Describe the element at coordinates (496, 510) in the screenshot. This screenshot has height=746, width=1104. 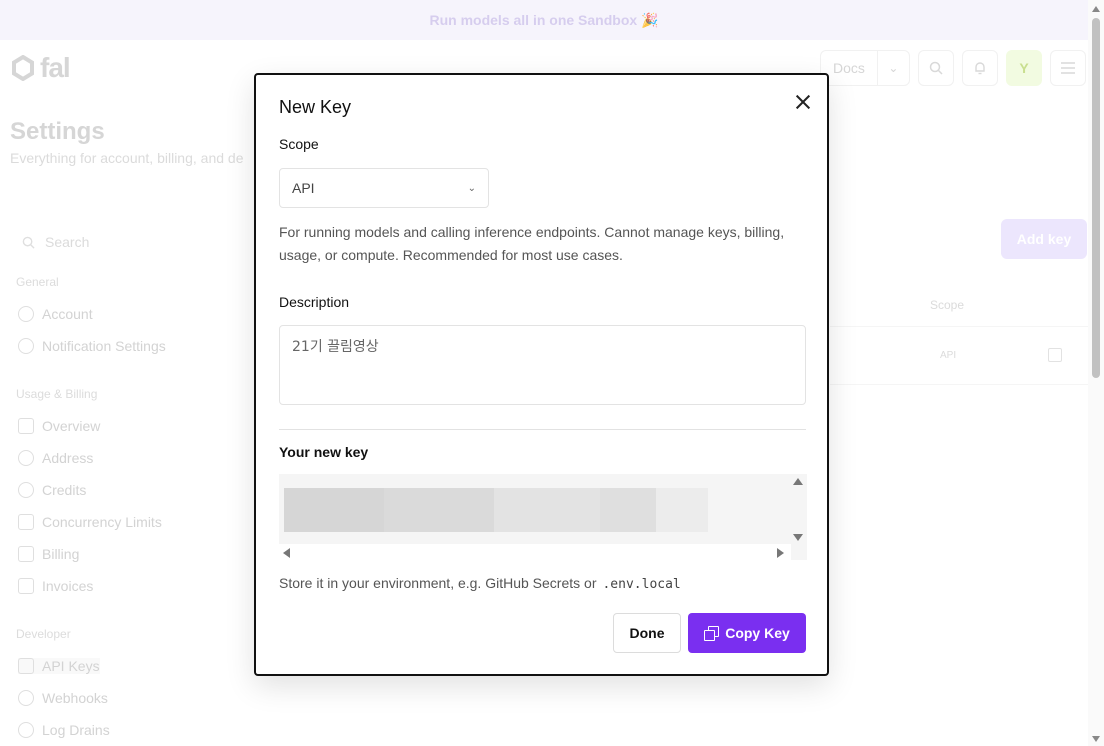
I see `redacted-key-value` at that location.